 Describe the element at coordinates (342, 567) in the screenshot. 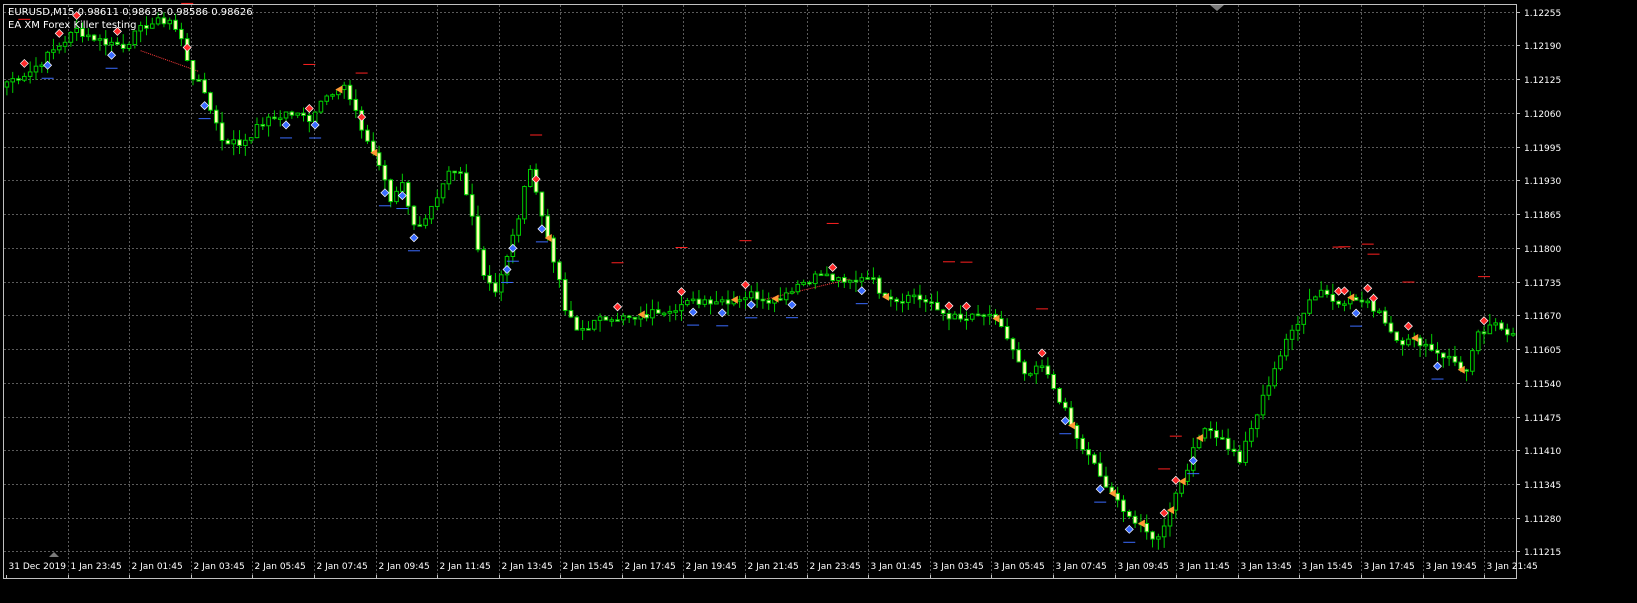

I see `time-tick-label: 2 Jan 07:45` at that location.